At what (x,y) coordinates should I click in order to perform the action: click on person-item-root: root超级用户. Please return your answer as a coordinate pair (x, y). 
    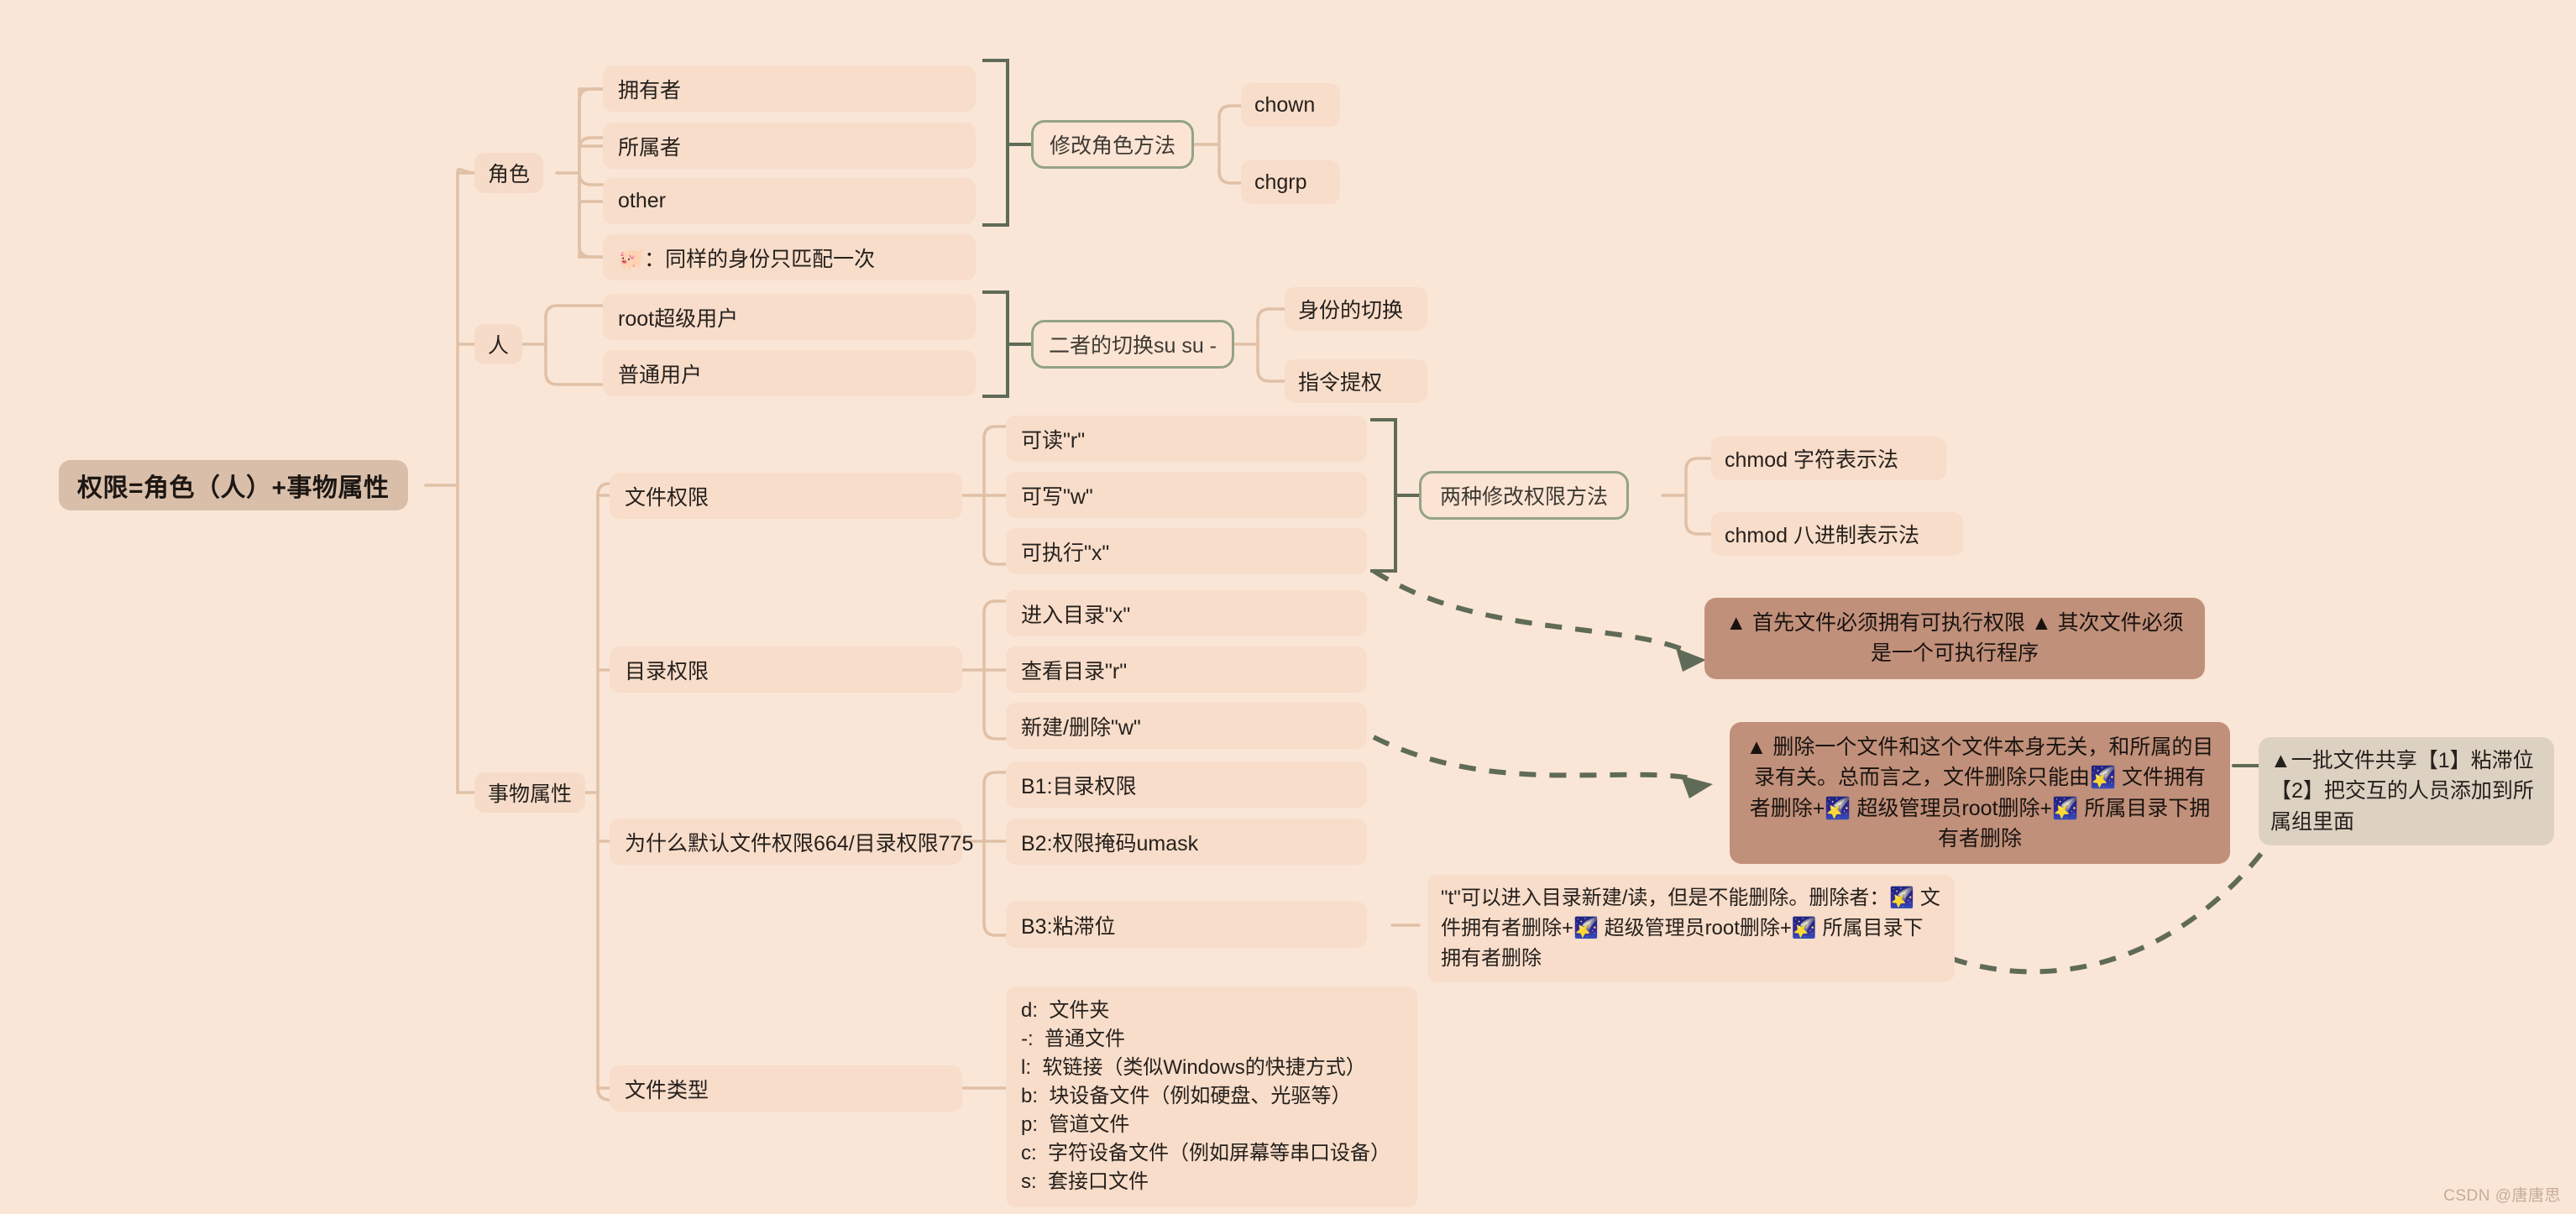
    Looking at the image, I should click on (790, 317).